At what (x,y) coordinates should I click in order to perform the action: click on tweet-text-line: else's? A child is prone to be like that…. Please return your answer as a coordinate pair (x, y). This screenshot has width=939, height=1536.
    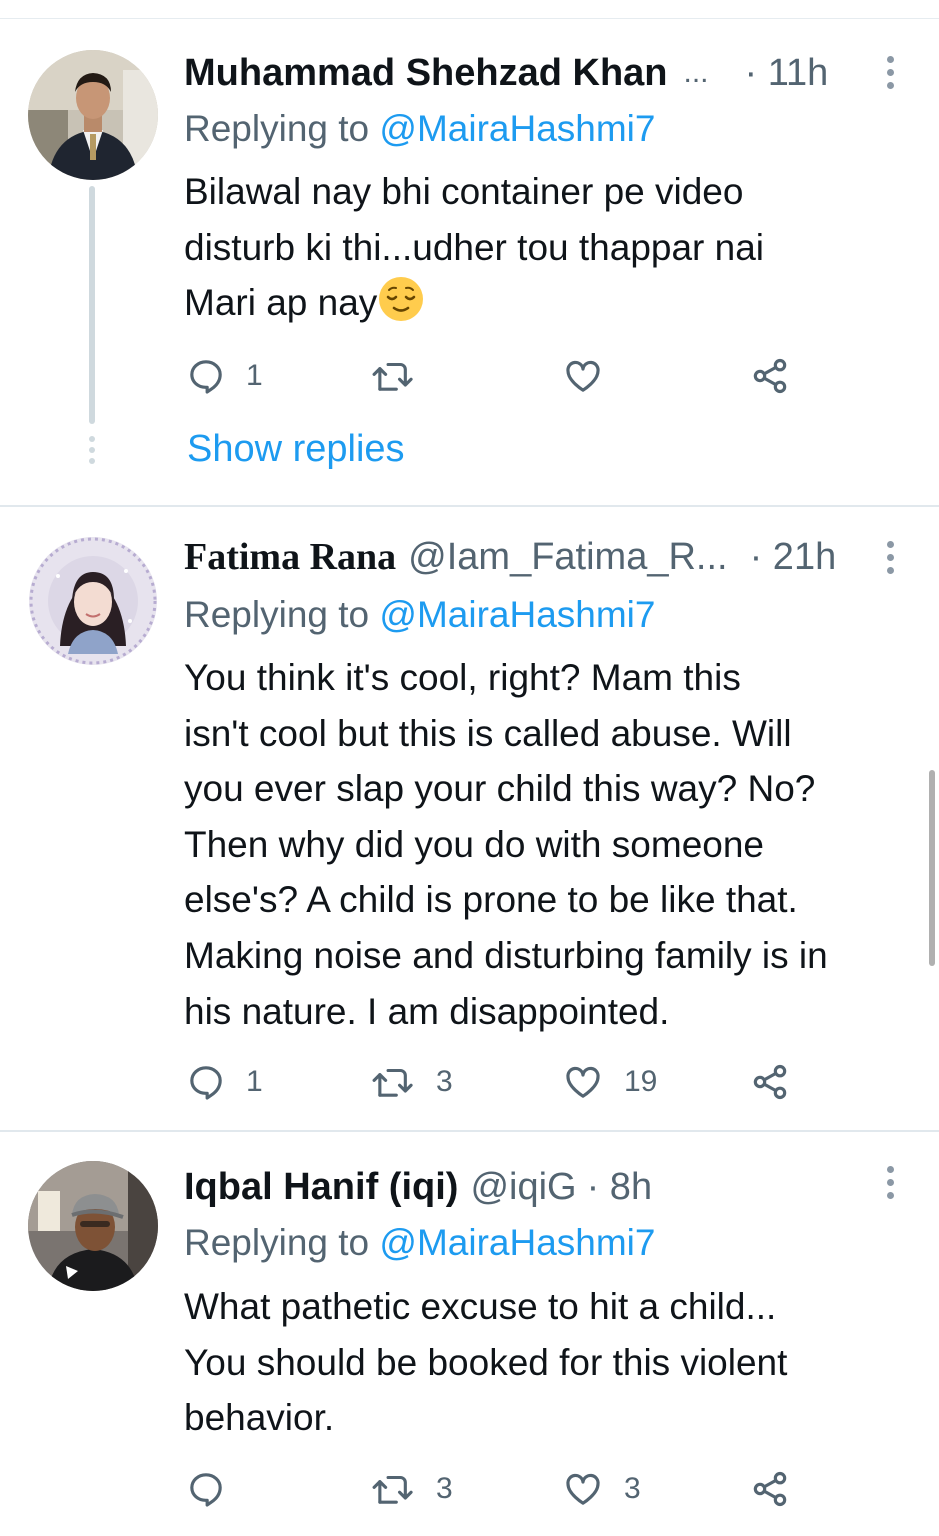
    Looking at the image, I should click on (491, 900).